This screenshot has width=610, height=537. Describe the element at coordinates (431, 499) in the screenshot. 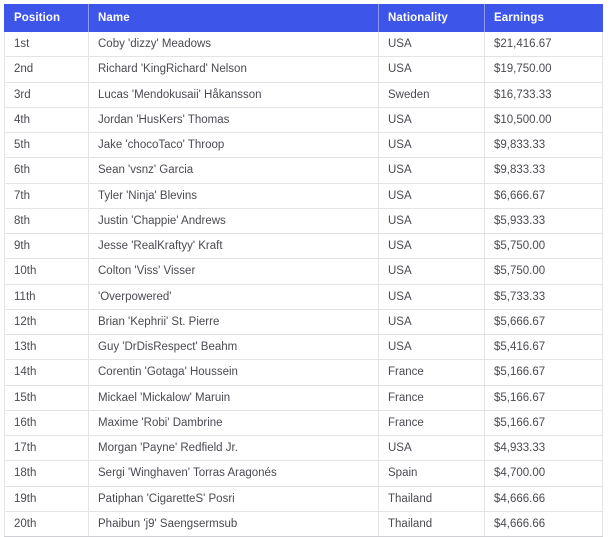

I see `cell-nationality: Thailand` at that location.